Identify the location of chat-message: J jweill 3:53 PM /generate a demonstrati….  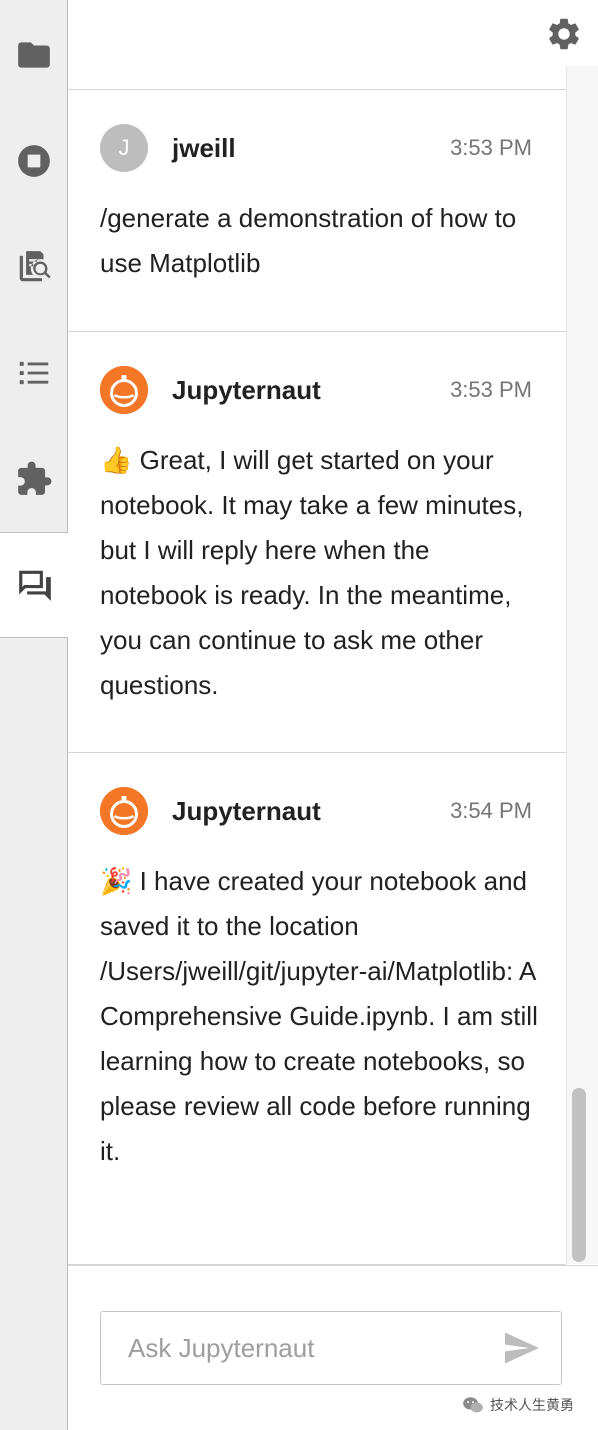
(317, 211).